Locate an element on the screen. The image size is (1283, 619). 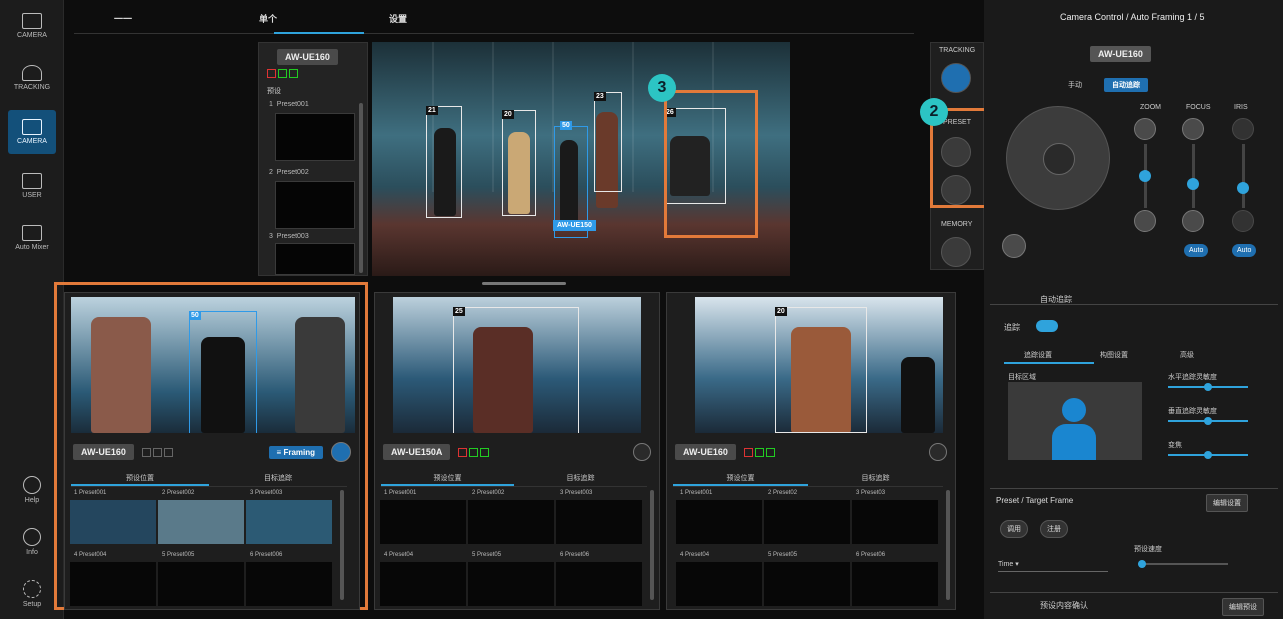
preset-target-header: Preset / Target Frame is located at coordinates (1035, 500).